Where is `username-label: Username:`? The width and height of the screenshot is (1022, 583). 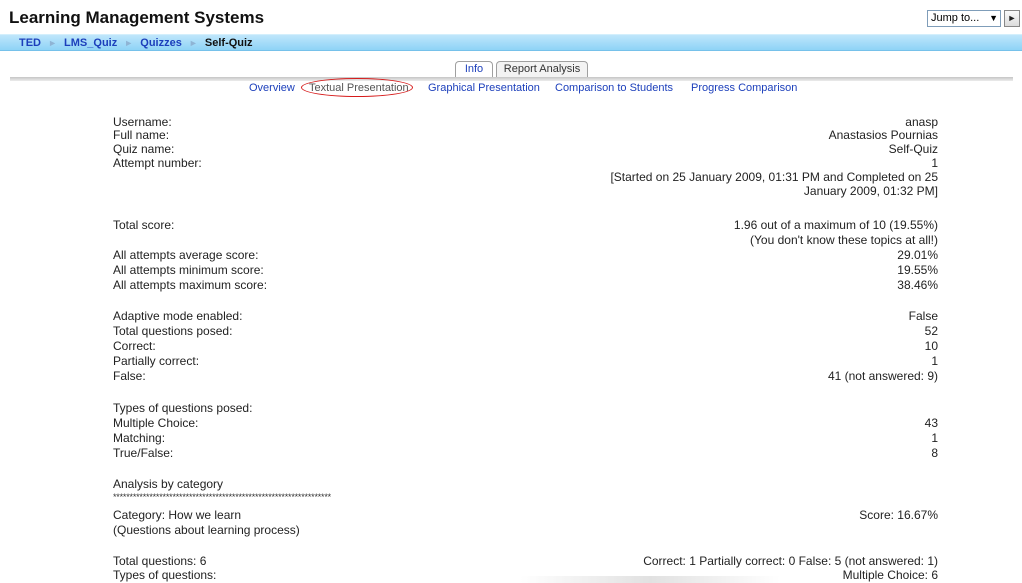
username-label: Username: is located at coordinates (142, 122).